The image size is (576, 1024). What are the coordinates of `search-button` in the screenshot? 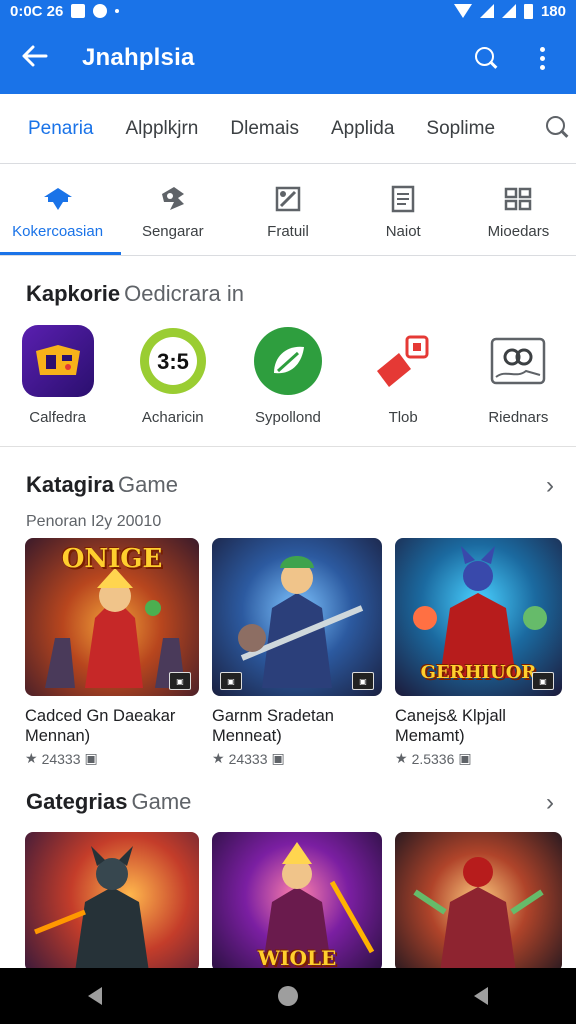 It's located at (486, 58).